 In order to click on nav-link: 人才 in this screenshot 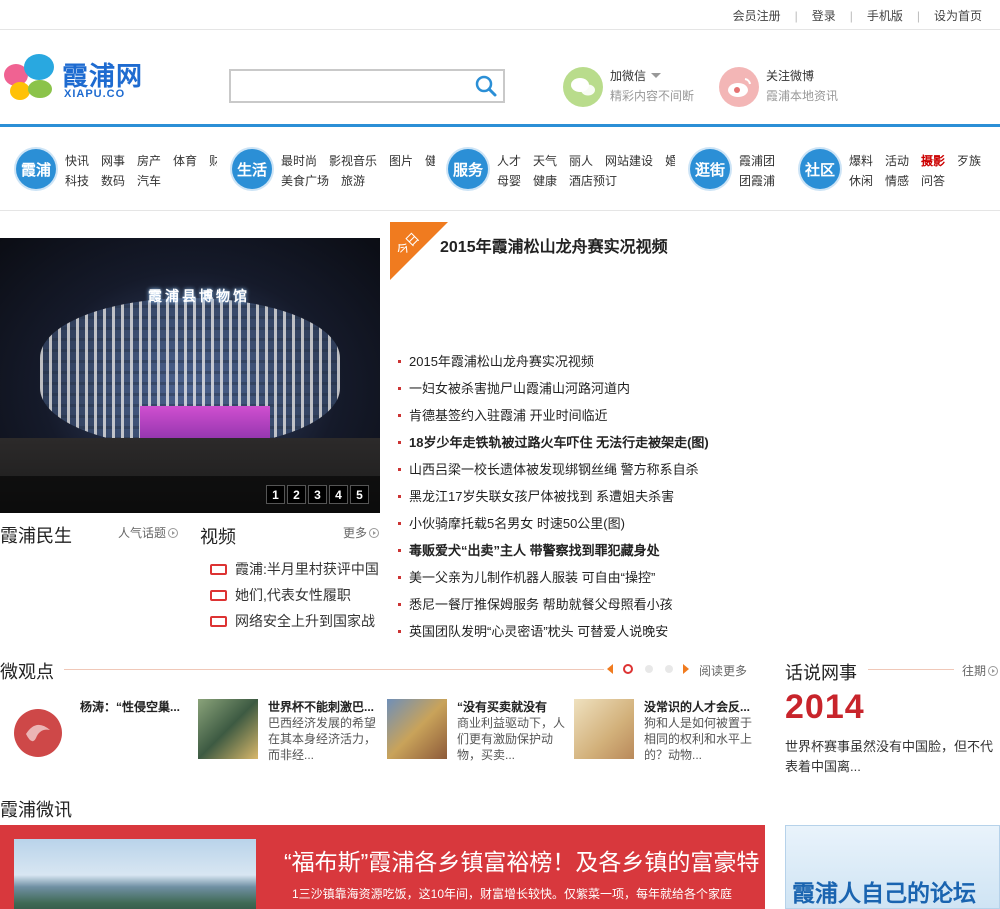, I will do `click(509, 161)`.